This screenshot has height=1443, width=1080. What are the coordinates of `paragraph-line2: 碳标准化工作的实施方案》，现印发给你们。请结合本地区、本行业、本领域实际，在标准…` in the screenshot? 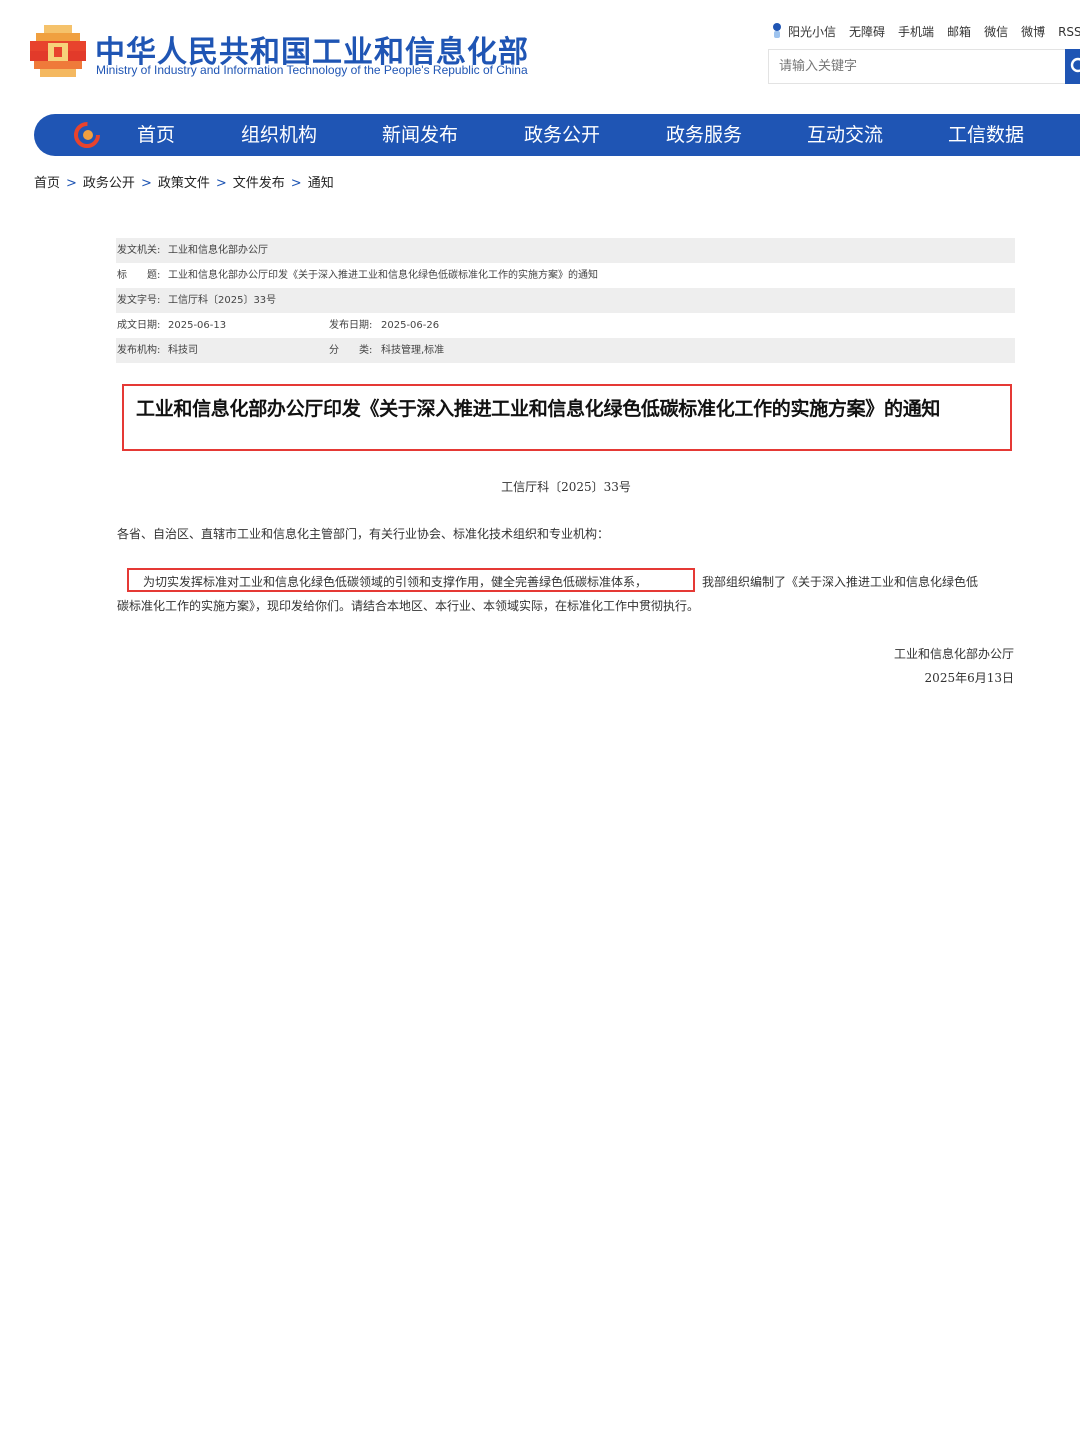 It's located at (408, 606).